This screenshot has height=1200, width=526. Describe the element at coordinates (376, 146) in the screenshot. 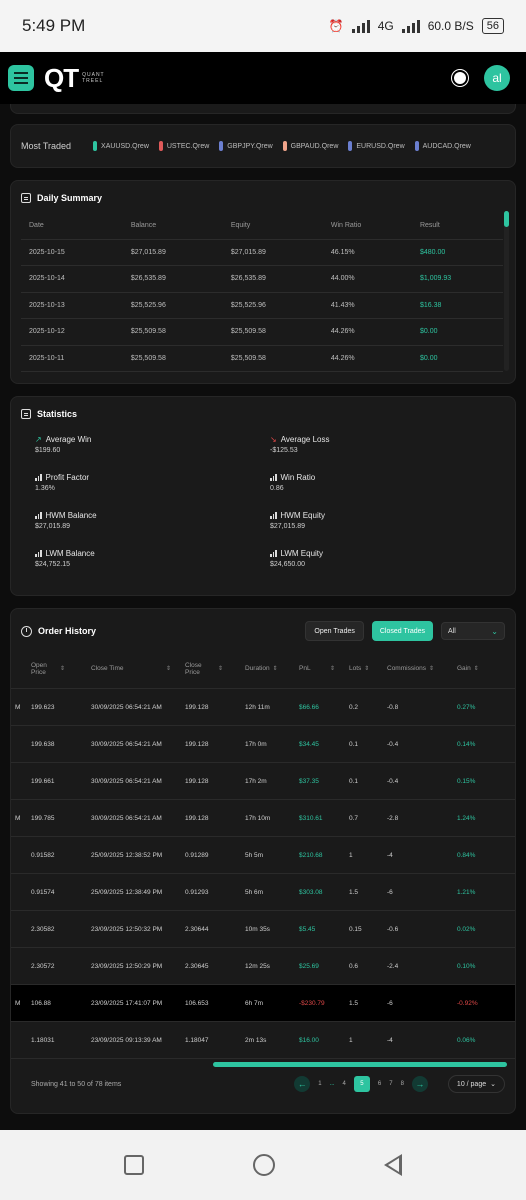

I see `most-traded-chip: EURUSD.Qrew` at that location.